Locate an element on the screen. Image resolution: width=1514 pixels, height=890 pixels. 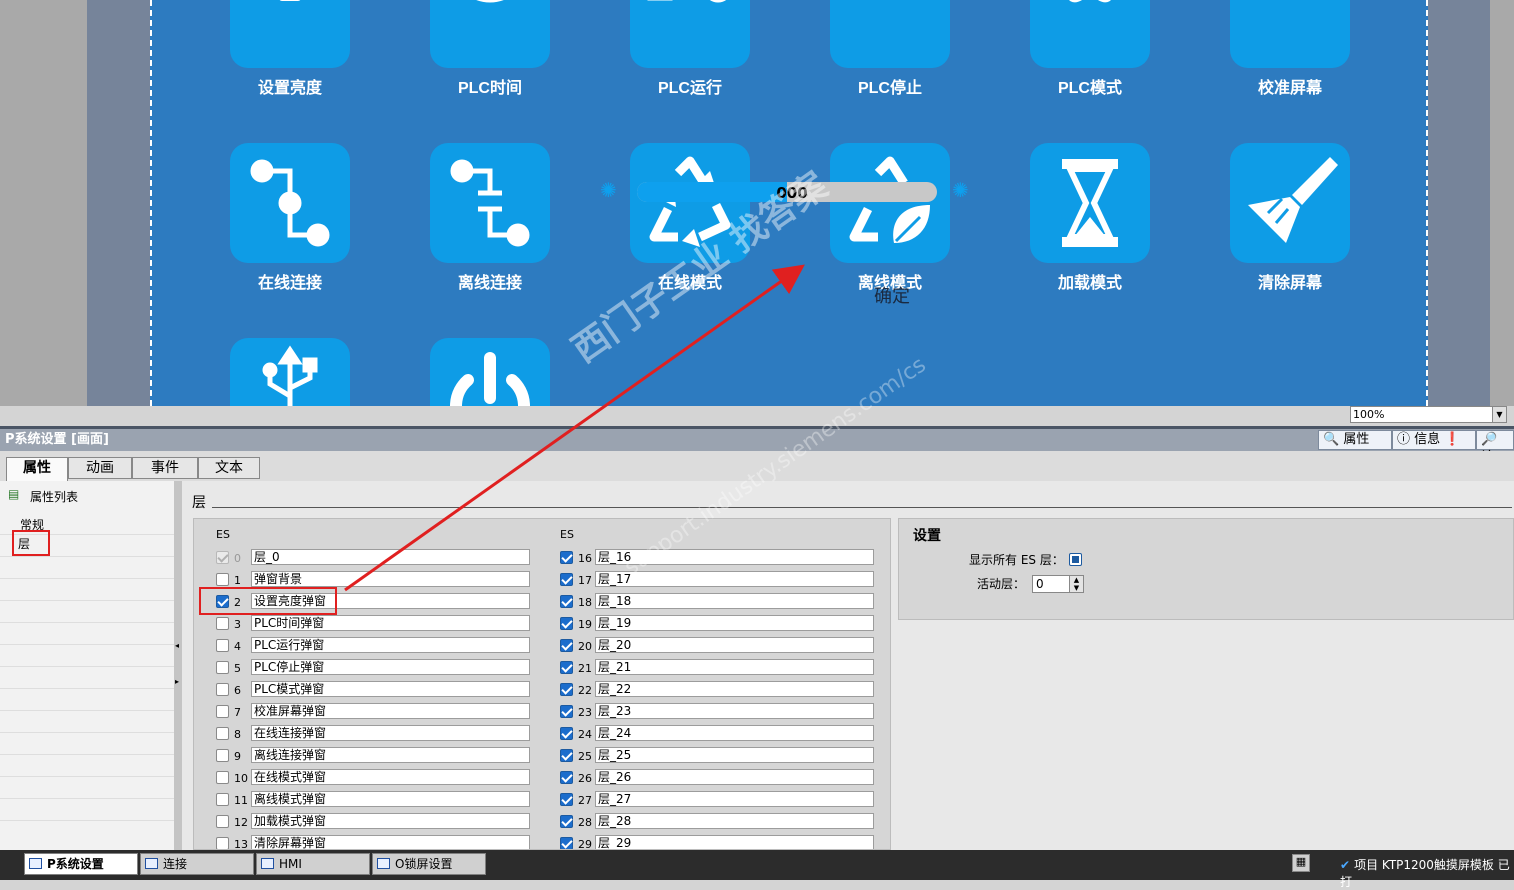
task-connections: 连接 is located at coordinates (197, 864).